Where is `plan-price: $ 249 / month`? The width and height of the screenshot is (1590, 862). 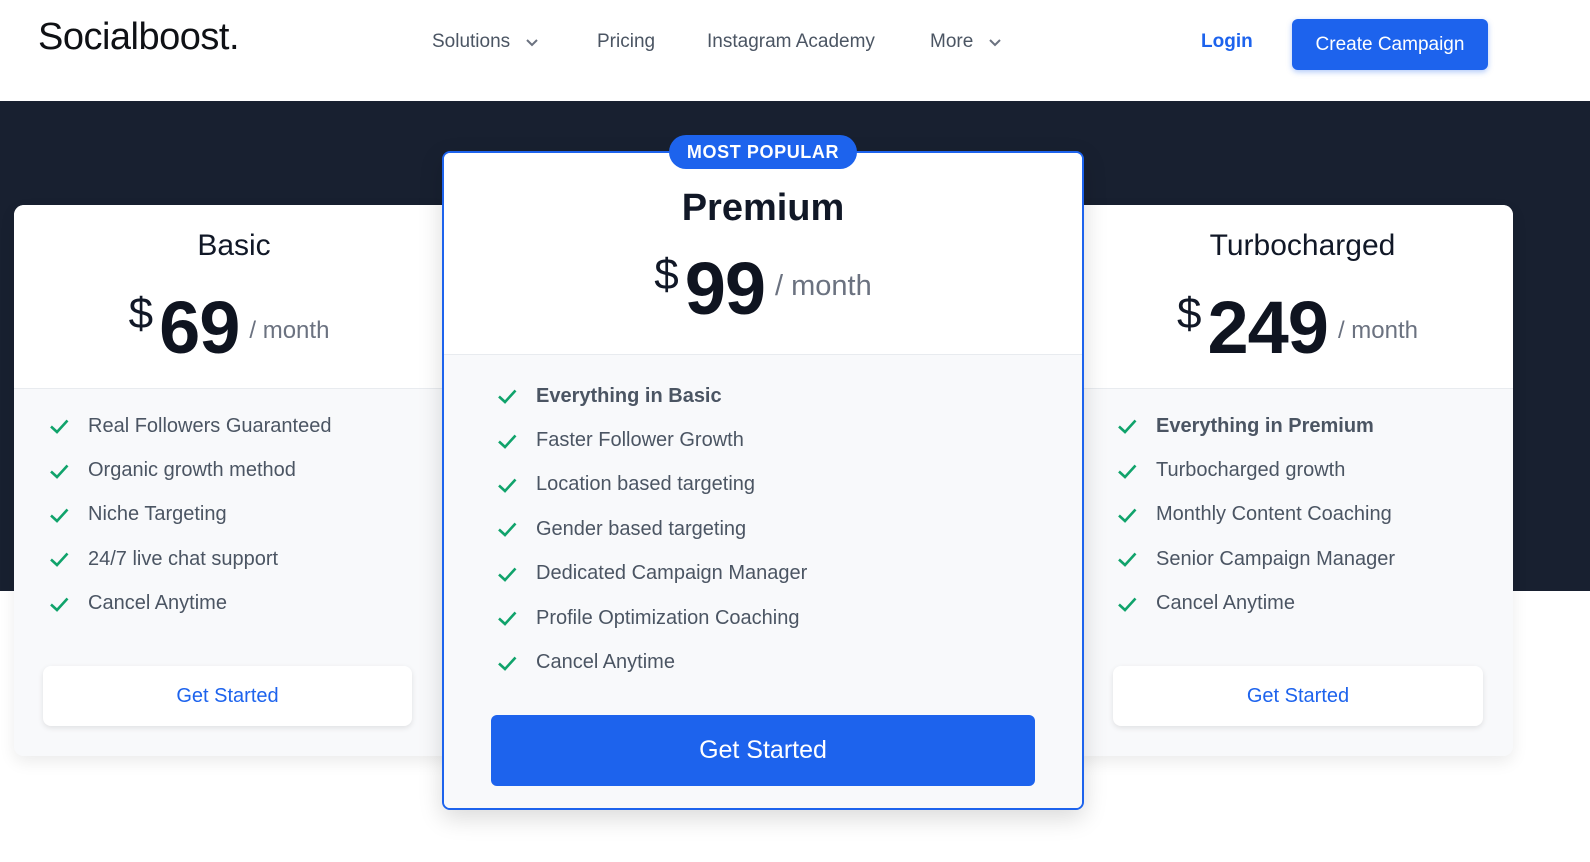 plan-price: $ 249 / month is located at coordinates (1297, 325).